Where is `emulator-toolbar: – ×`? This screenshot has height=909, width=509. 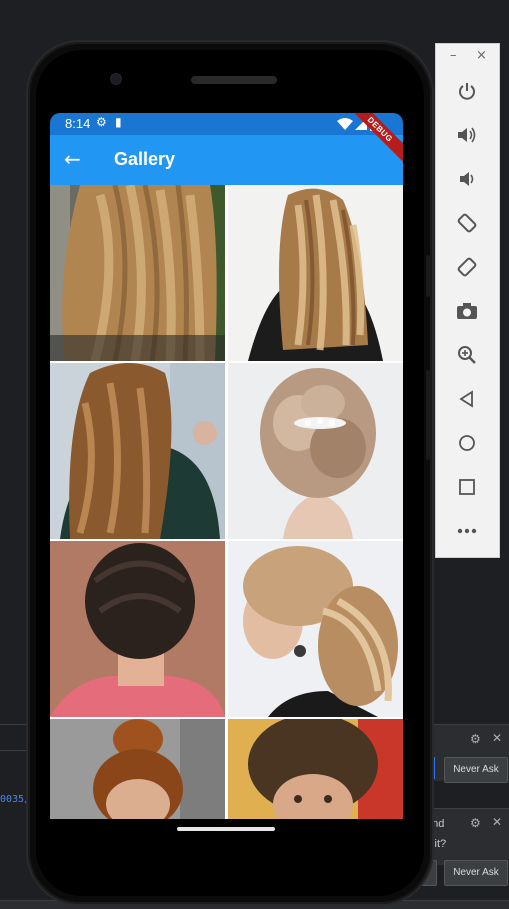 emulator-toolbar: – × is located at coordinates (467, 300).